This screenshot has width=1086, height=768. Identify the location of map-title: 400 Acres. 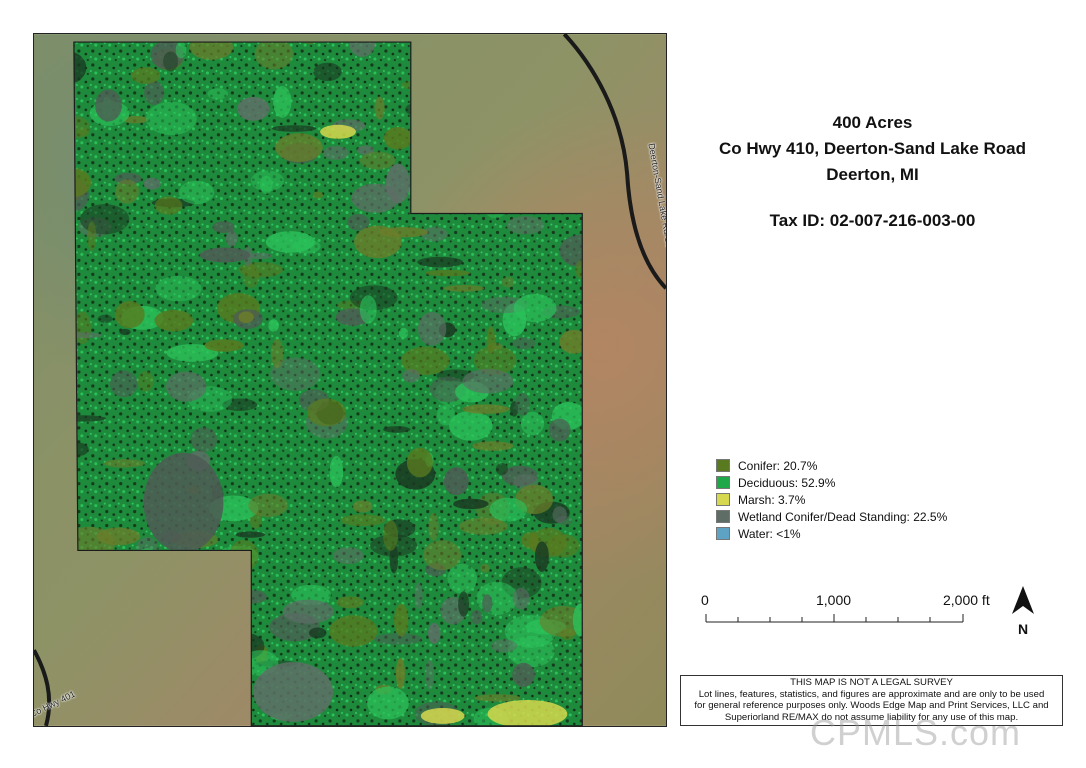
(872, 122).